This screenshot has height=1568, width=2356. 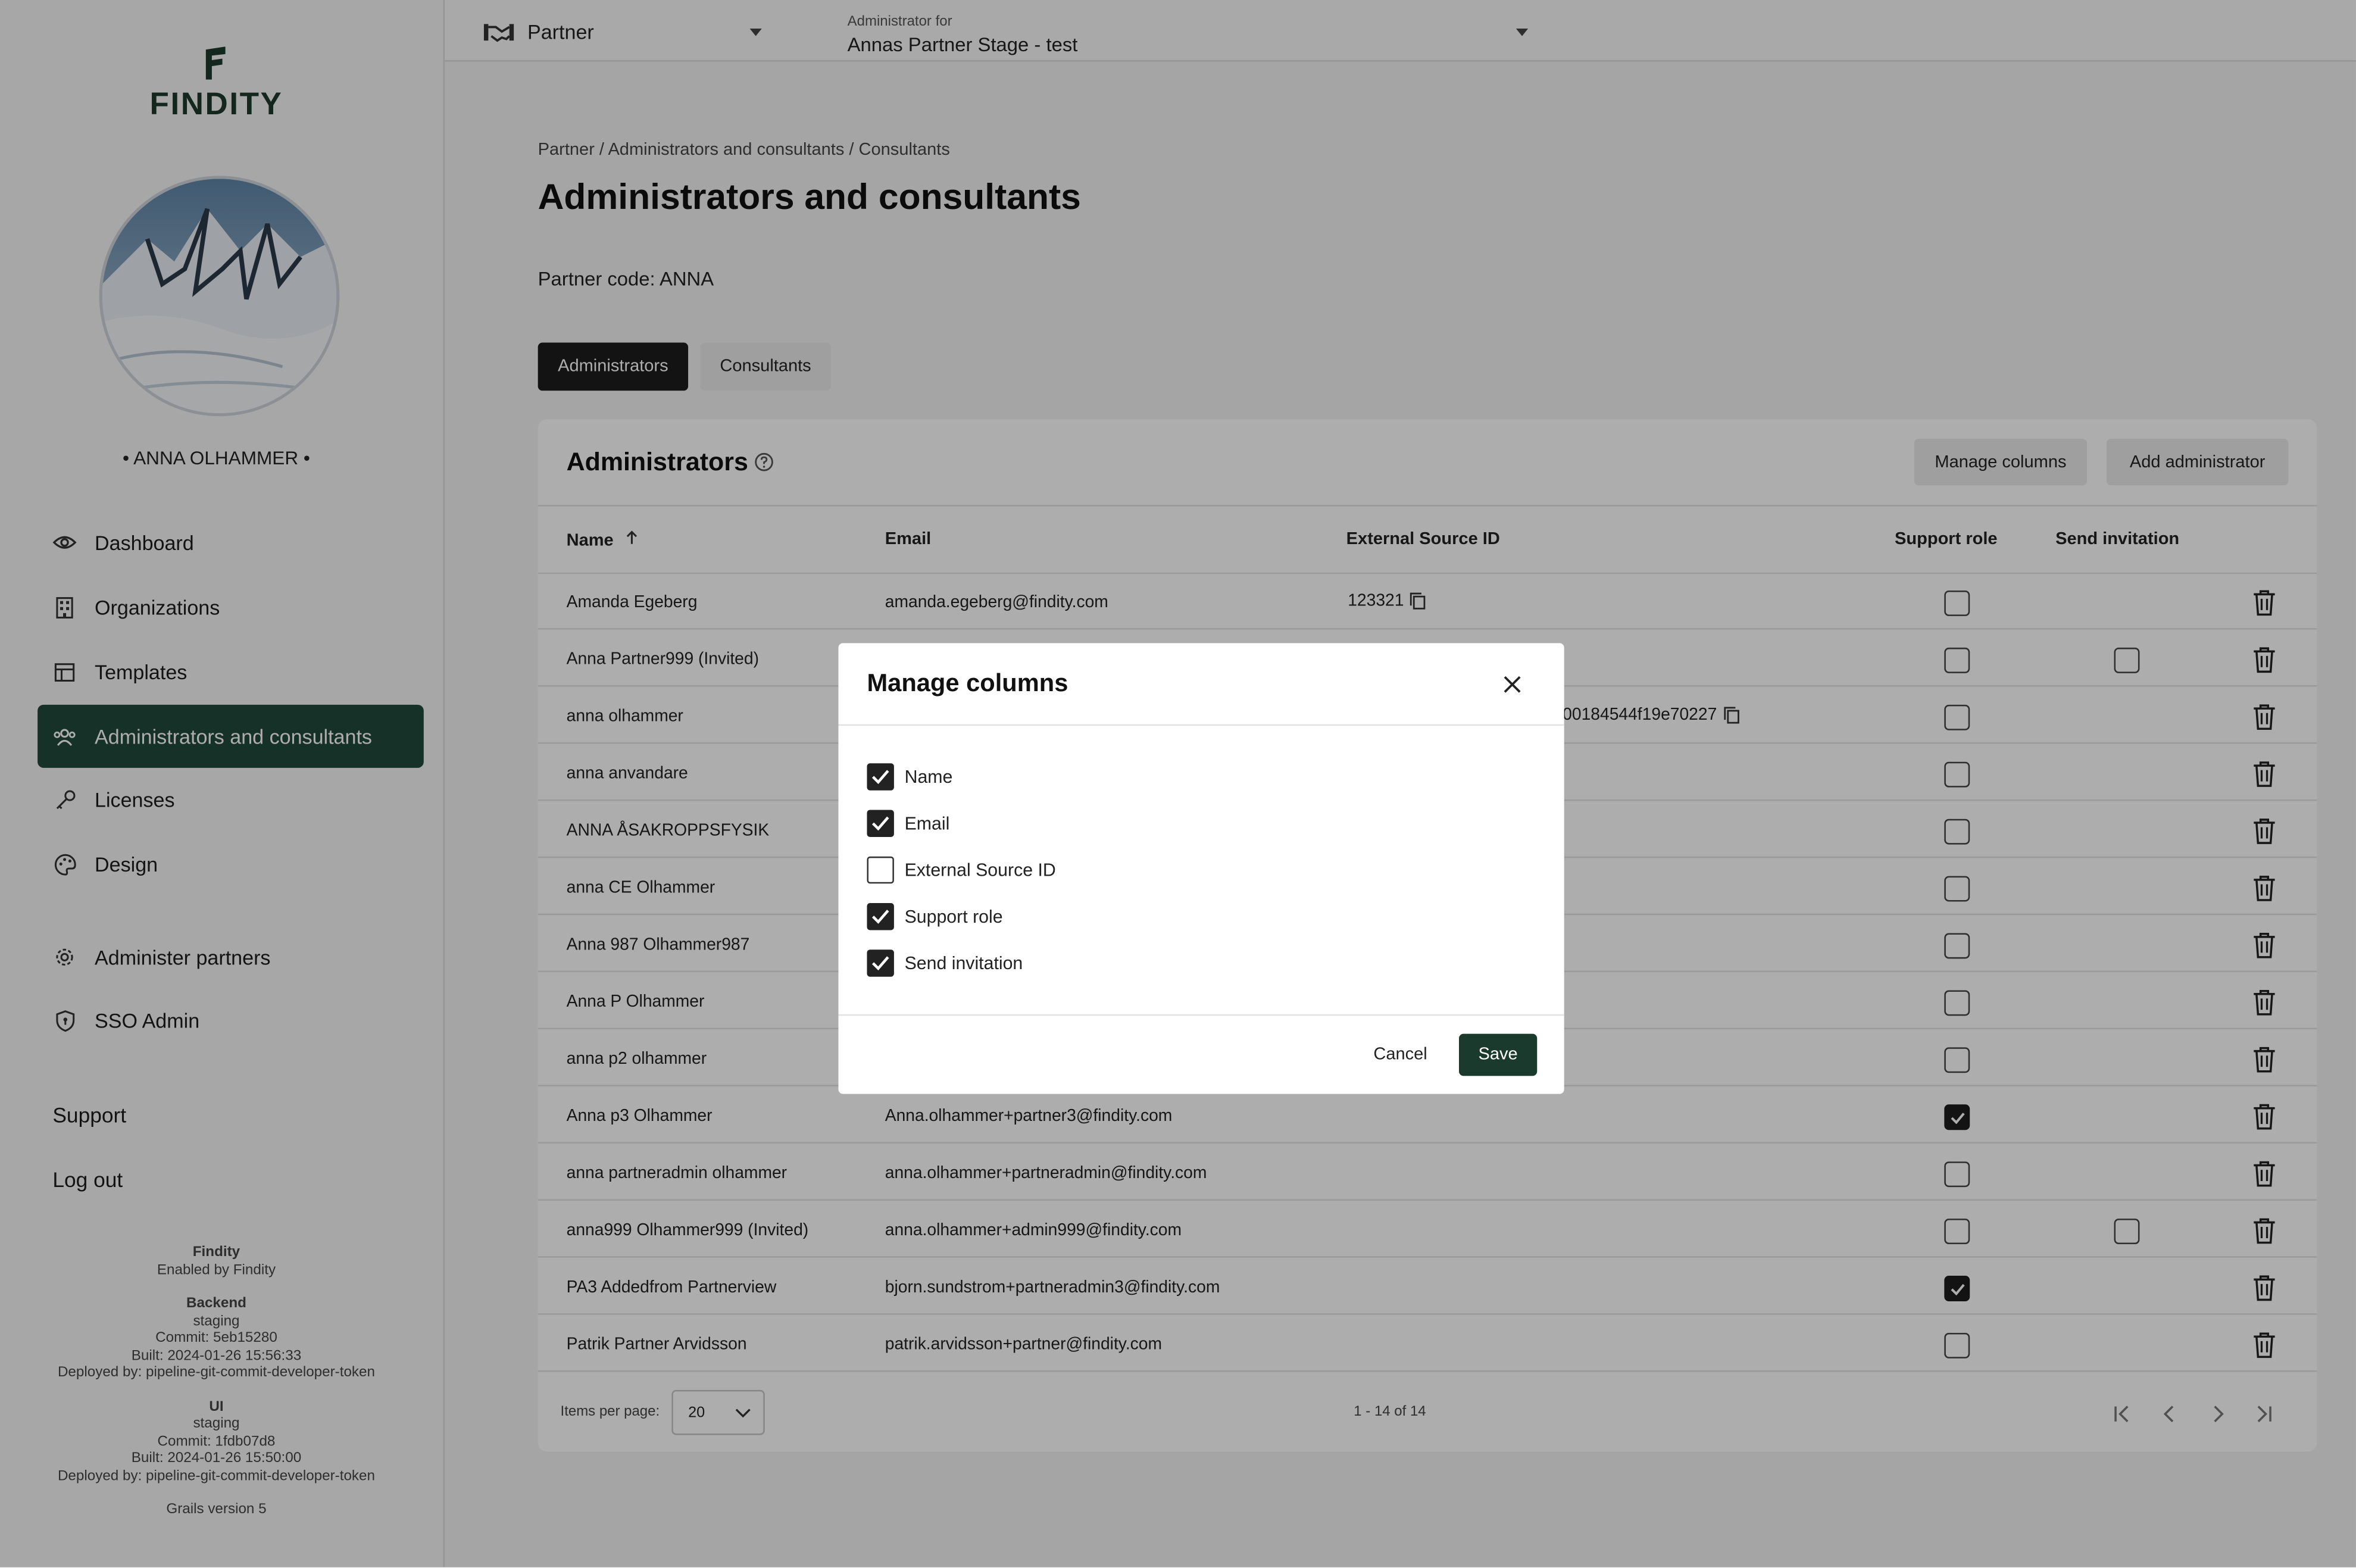 What do you see at coordinates (980, 870) in the screenshot?
I see `column-option-label: External Source ID` at bounding box center [980, 870].